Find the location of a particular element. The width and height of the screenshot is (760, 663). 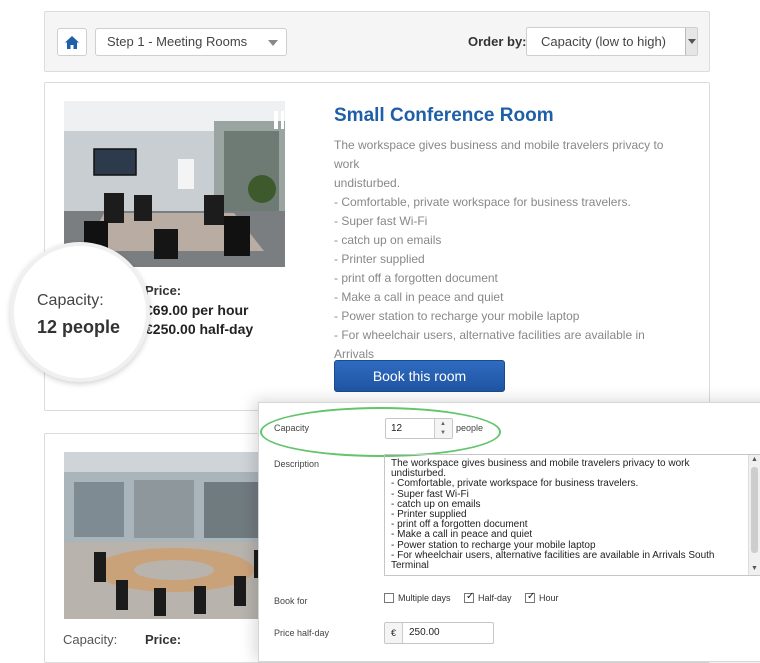

price-per-hour: €69.00 per hour is located at coordinates (197, 310).